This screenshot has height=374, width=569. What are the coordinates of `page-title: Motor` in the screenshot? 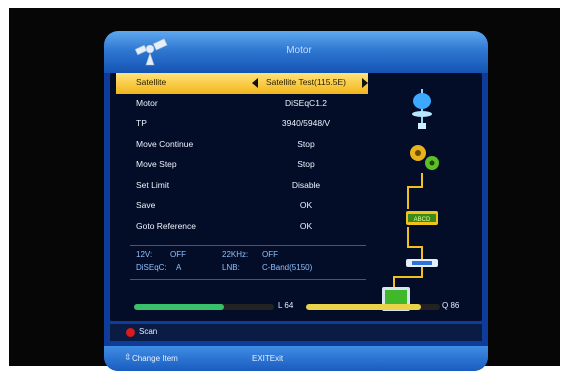 It's located at (299, 50).